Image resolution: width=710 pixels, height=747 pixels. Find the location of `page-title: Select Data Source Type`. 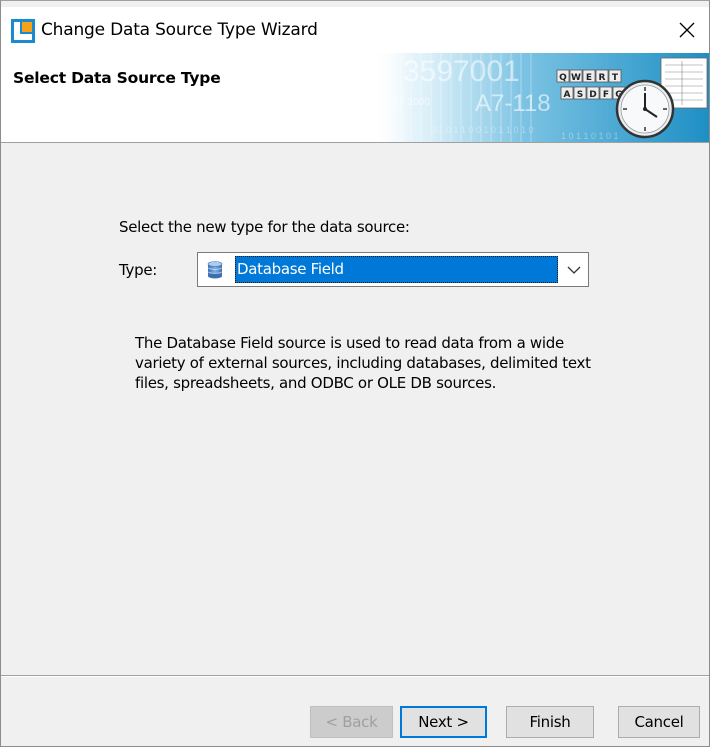

page-title: Select Data Source Type is located at coordinates (117, 78).